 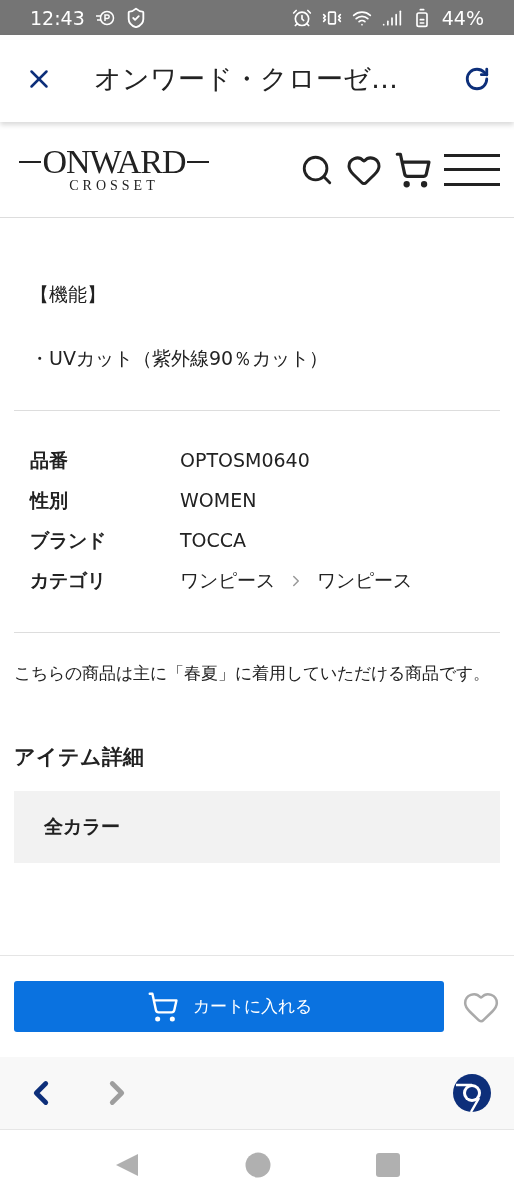 I want to click on menu-icon, so click(x=472, y=169).